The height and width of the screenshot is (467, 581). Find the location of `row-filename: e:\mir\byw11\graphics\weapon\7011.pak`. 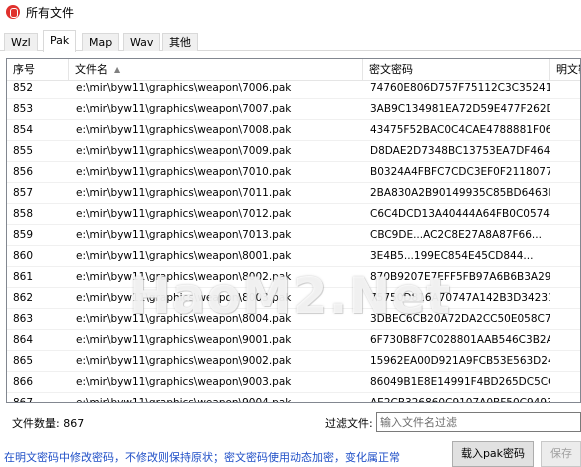

row-filename: e:\mir\byw11\graphics\weapon\7011.pak is located at coordinates (184, 193).